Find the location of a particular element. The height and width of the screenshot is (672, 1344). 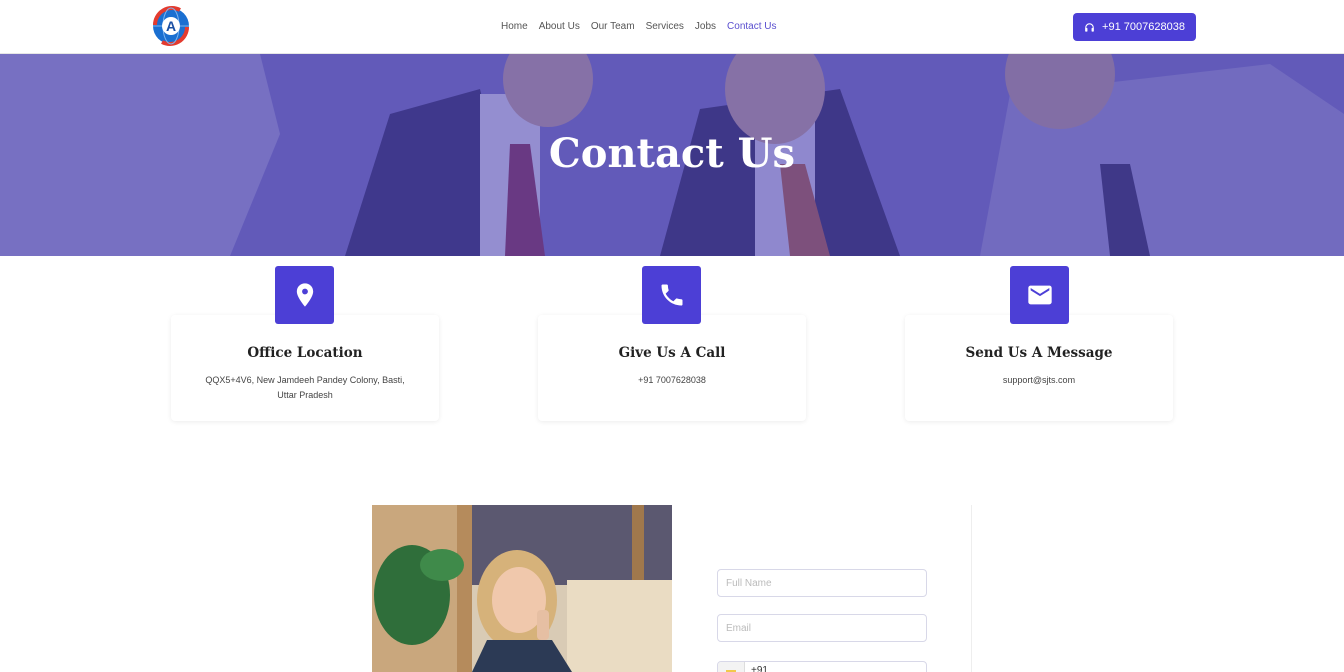

location-pin-icon is located at coordinates (304, 295).